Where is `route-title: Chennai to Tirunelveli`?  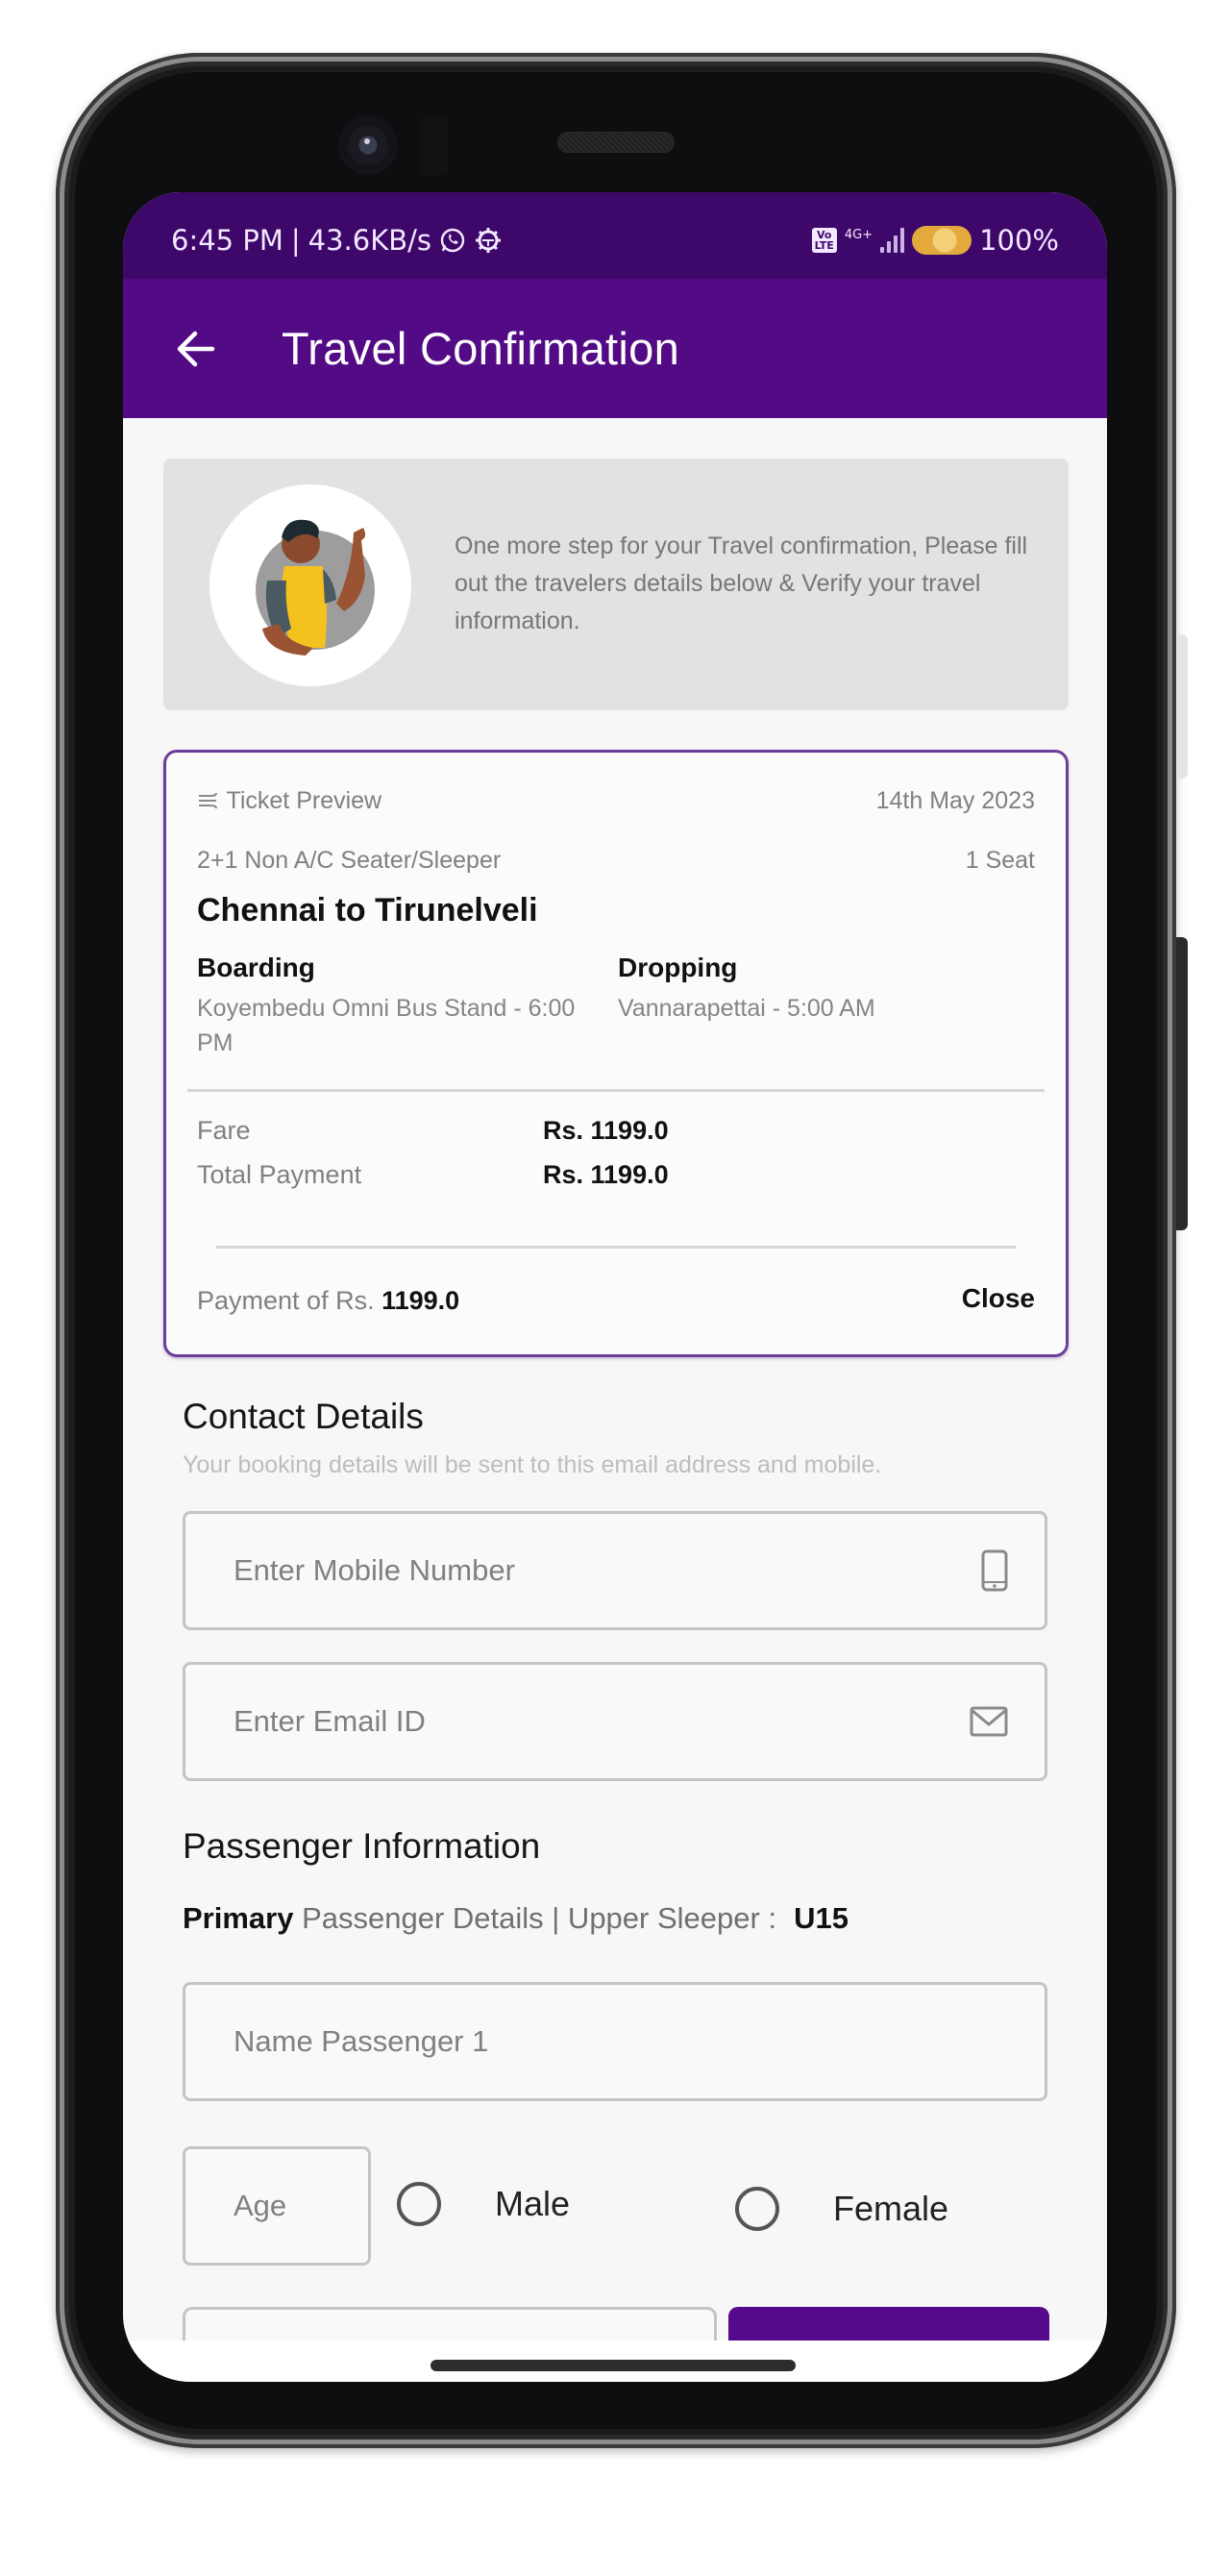
route-title: Chennai to Tirunelveli is located at coordinates (368, 911).